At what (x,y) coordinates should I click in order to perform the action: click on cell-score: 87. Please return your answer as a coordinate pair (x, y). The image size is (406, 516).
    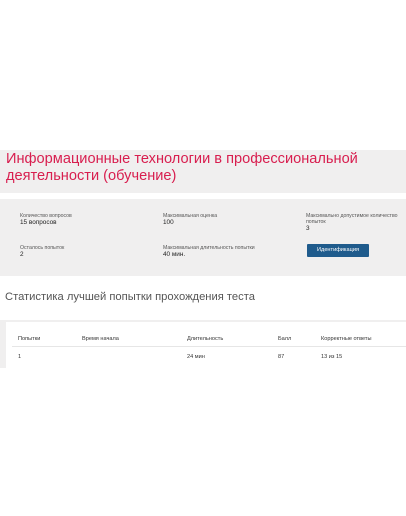
    Looking at the image, I should click on (281, 357).